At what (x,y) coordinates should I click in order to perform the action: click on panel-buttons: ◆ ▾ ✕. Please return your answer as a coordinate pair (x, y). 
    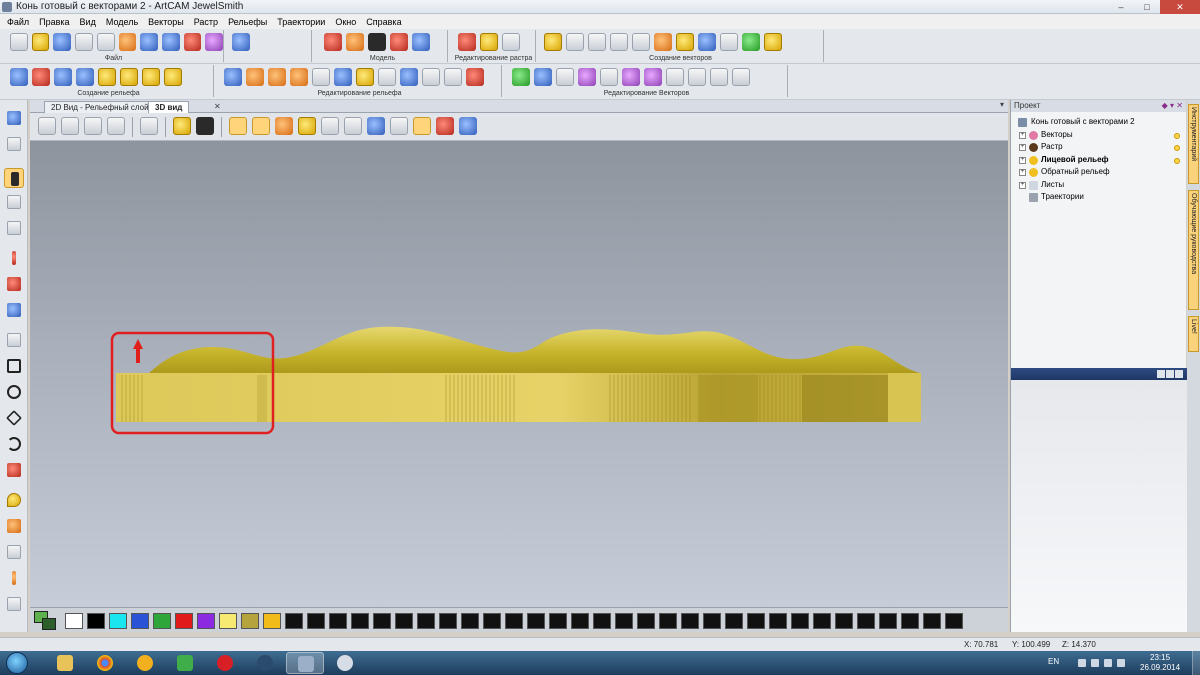
    Looking at the image, I should click on (1172, 106).